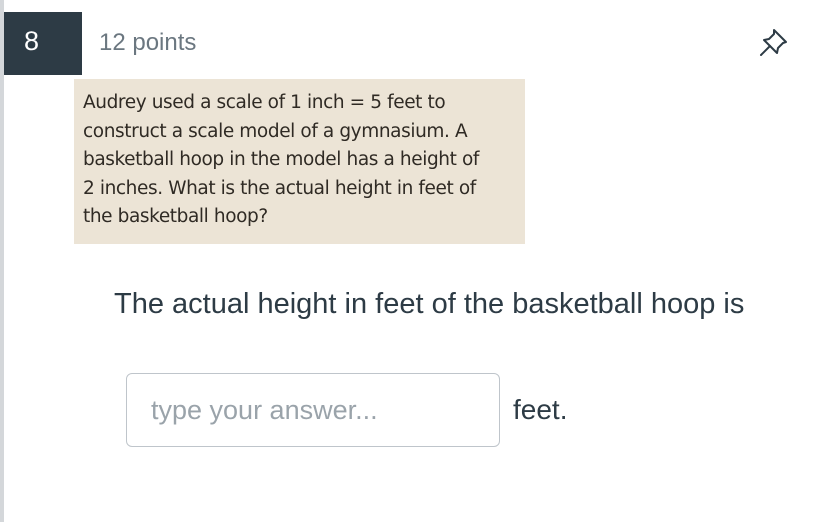 This screenshot has height=522, width=826. Describe the element at coordinates (313, 410) in the screenshot. I see `answer-input` at that location.